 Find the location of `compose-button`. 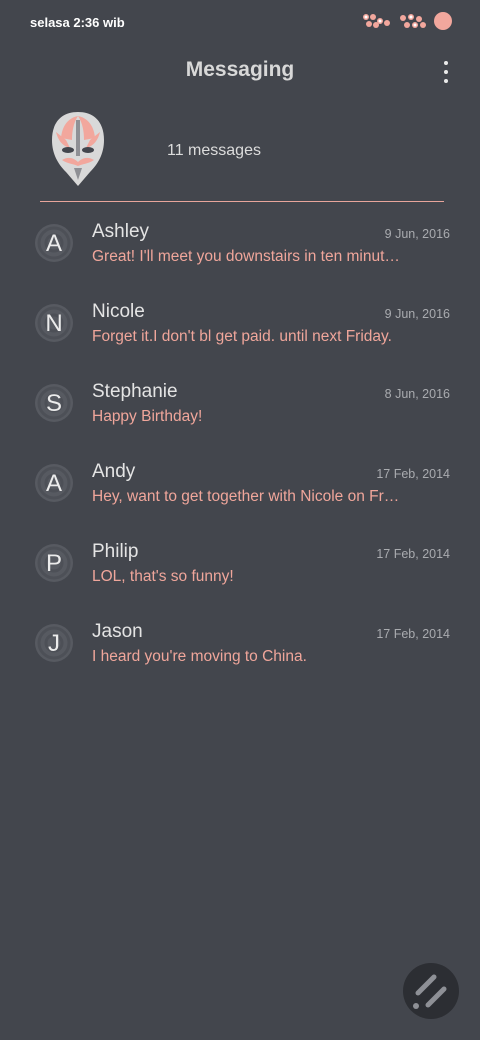

compose-button is located at coordinates (431, 991).